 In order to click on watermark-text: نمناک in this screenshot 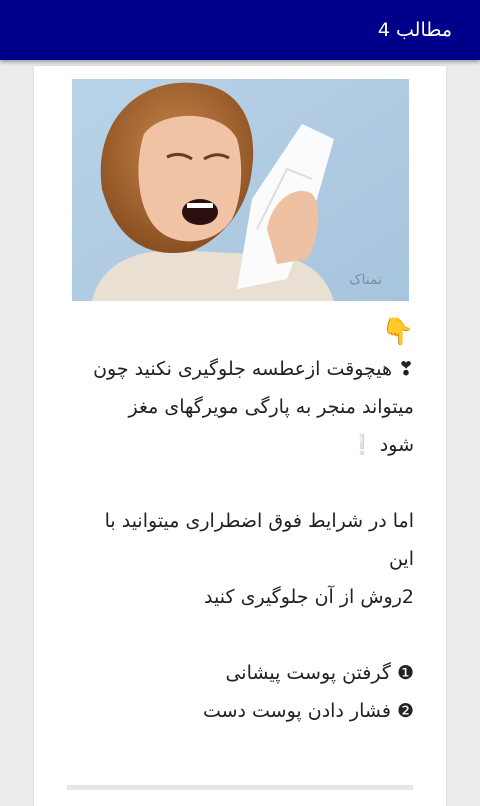, I will do `click(365, 280)`.